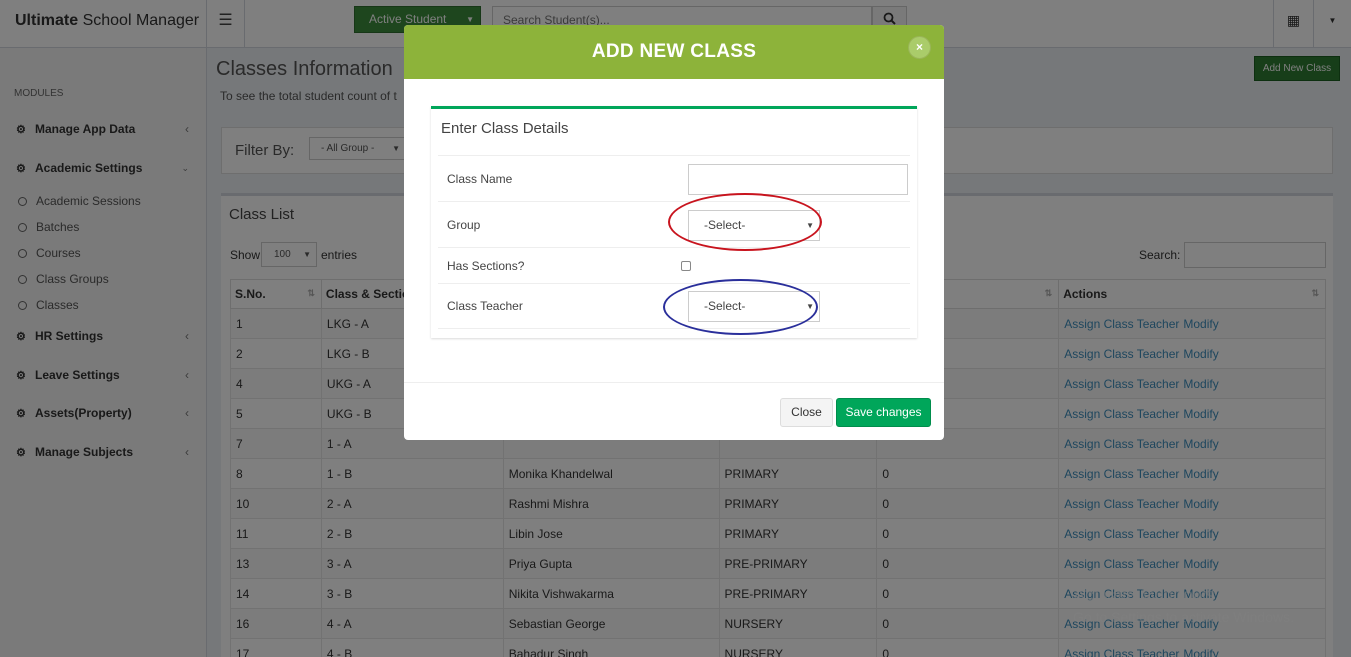  Describe the element at coordinates (464, 225) in the screenshot. I see `group-label: Group` at that location.